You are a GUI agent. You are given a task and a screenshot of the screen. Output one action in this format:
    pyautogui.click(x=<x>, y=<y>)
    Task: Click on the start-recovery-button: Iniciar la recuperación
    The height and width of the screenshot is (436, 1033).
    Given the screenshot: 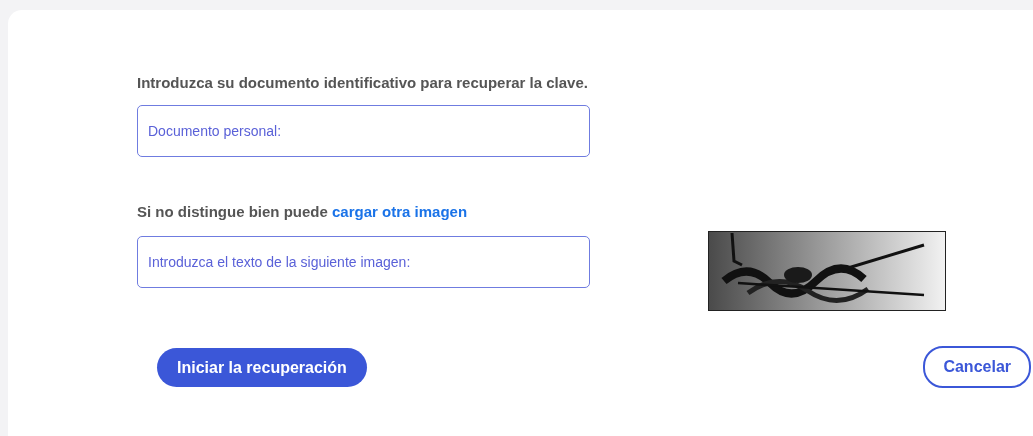 What is the action you would take?
    pyautogui.click(x=262, y=367)
    